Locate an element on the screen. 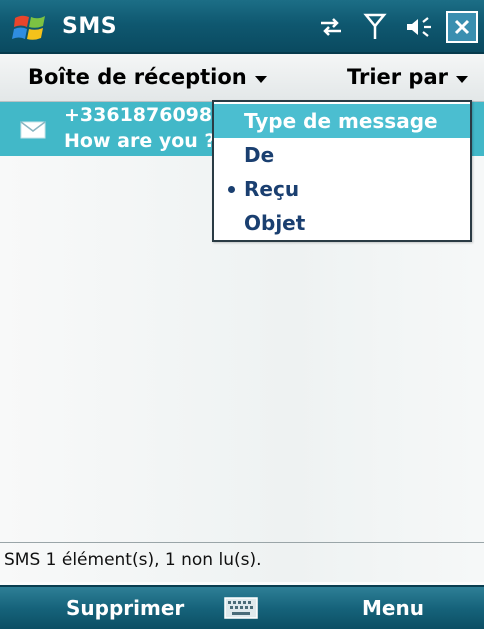  menu-item-label: Type de message is located at coordinates (341, 121).